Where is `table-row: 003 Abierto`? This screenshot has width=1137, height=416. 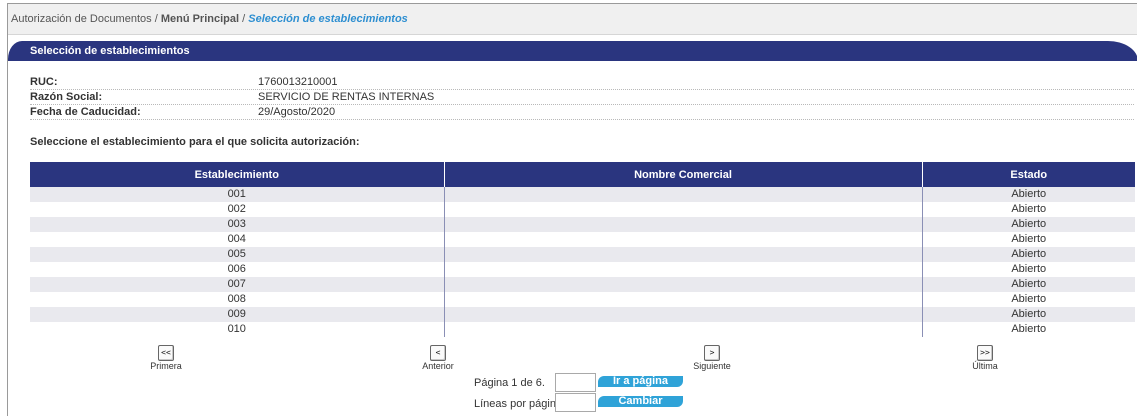 table-row: 003 Abierto is located at coordinates (582, 224).